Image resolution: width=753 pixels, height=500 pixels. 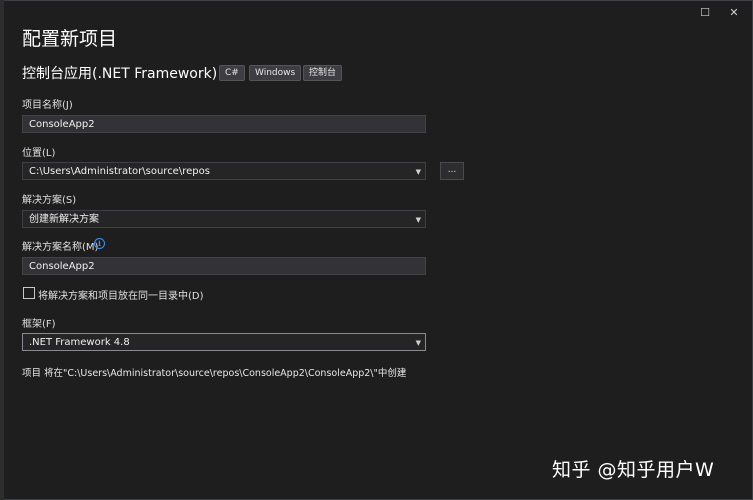 I want to click on framework-dropdown: .NET Framework 4.8 ▼, so click(x=224, y=342).